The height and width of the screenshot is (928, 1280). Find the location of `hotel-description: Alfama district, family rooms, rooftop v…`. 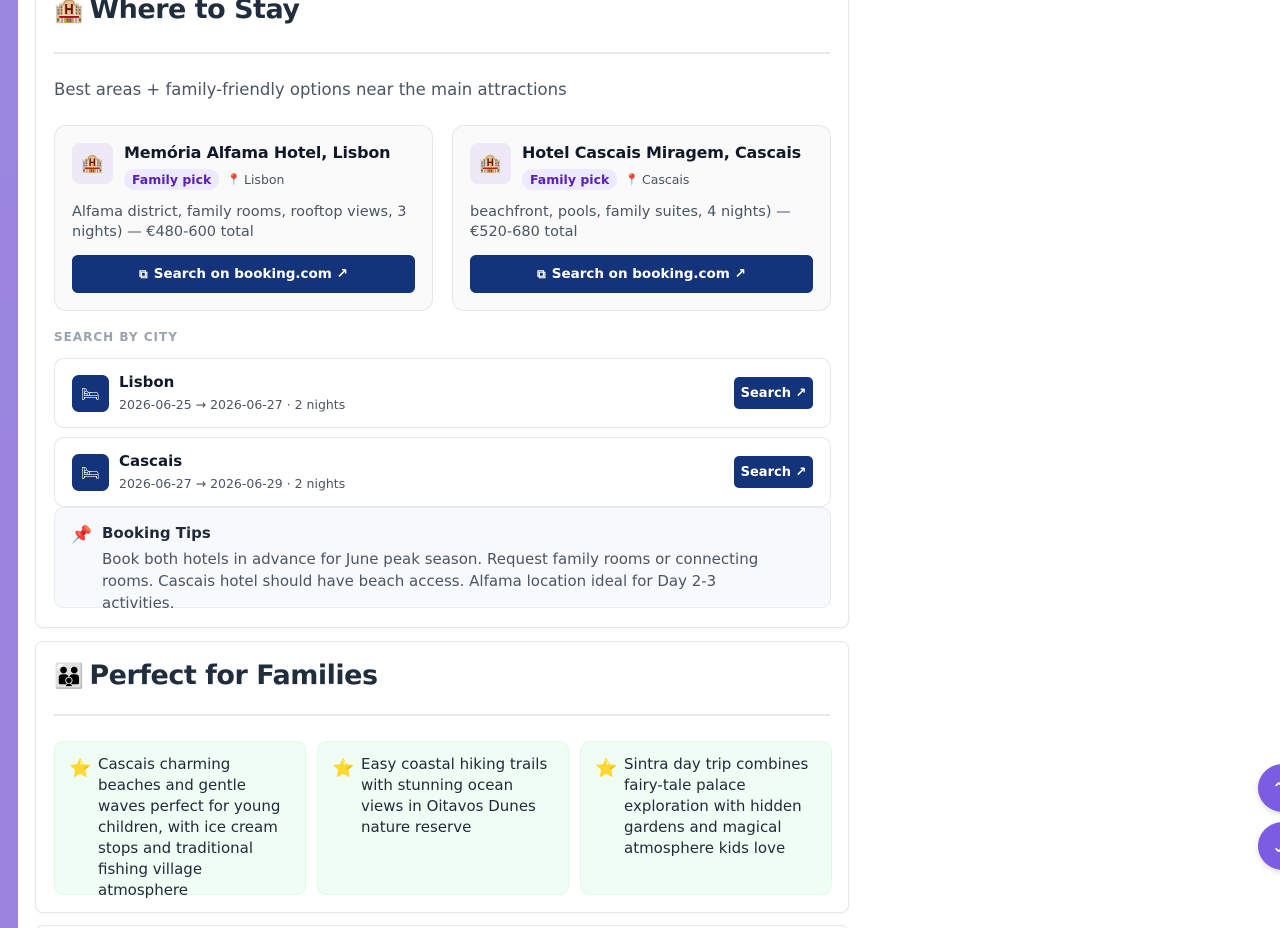

hotel-description: Alfama district, family rooms, rooftop v… is located at coordinates (239, 222).